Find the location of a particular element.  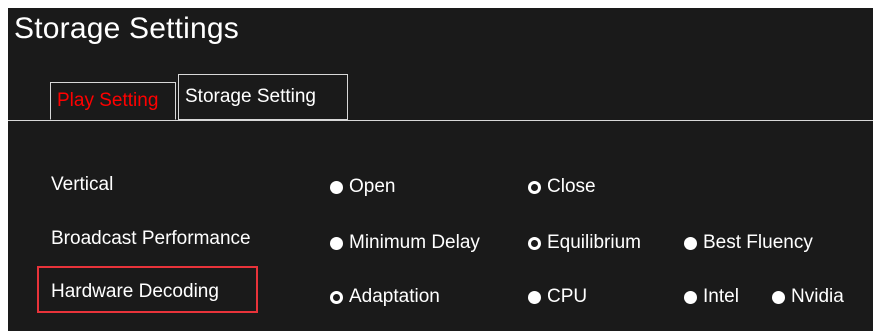

hardware-decoding-nvidia-radio: Nvidia is located at coordinates (808, 297).